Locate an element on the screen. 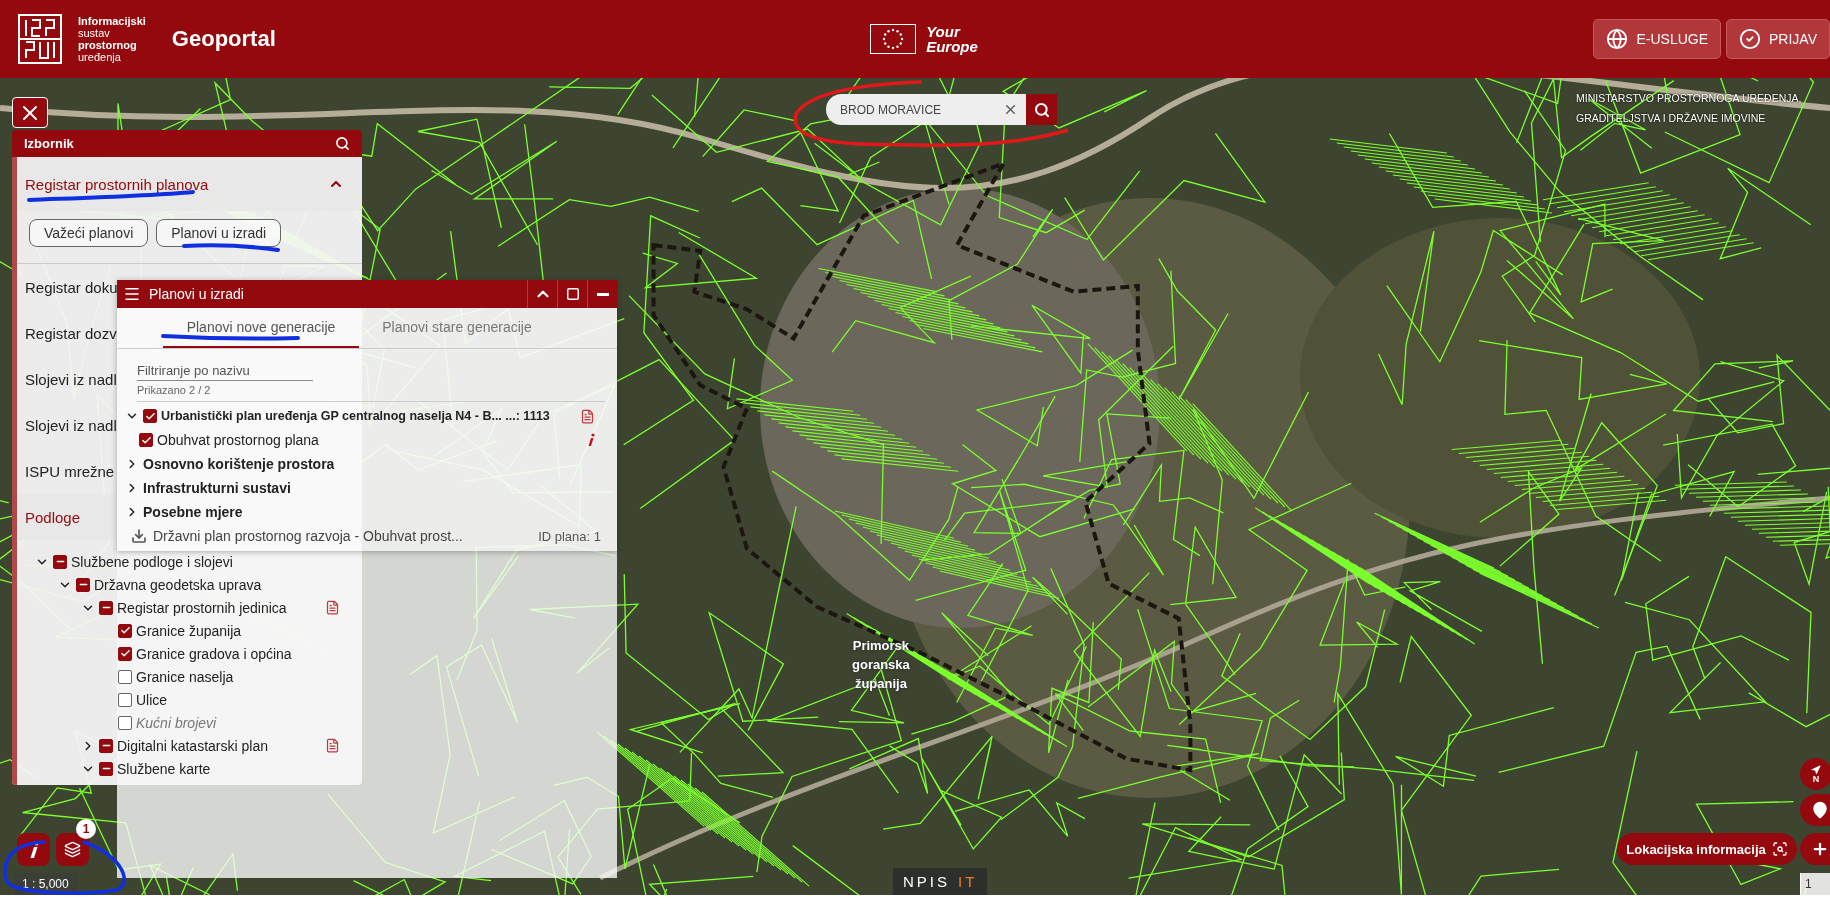 Image resolution: width=1830 pixels, height=910 pixels. layer-label: Granice gradova i općina is located at coordinates (238, 653).